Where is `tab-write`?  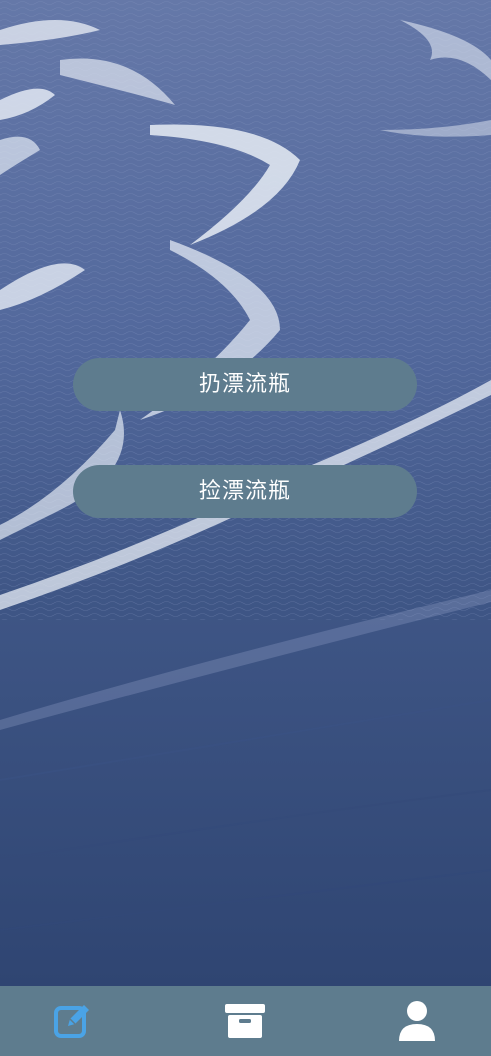
tab-write is located at coordinates (73, 1021).